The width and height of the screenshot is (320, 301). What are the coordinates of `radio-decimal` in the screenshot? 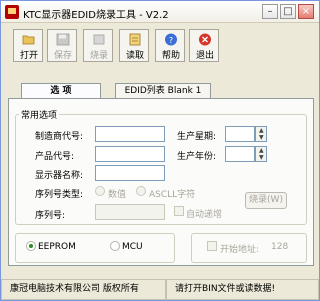 It's located at (100, 191).